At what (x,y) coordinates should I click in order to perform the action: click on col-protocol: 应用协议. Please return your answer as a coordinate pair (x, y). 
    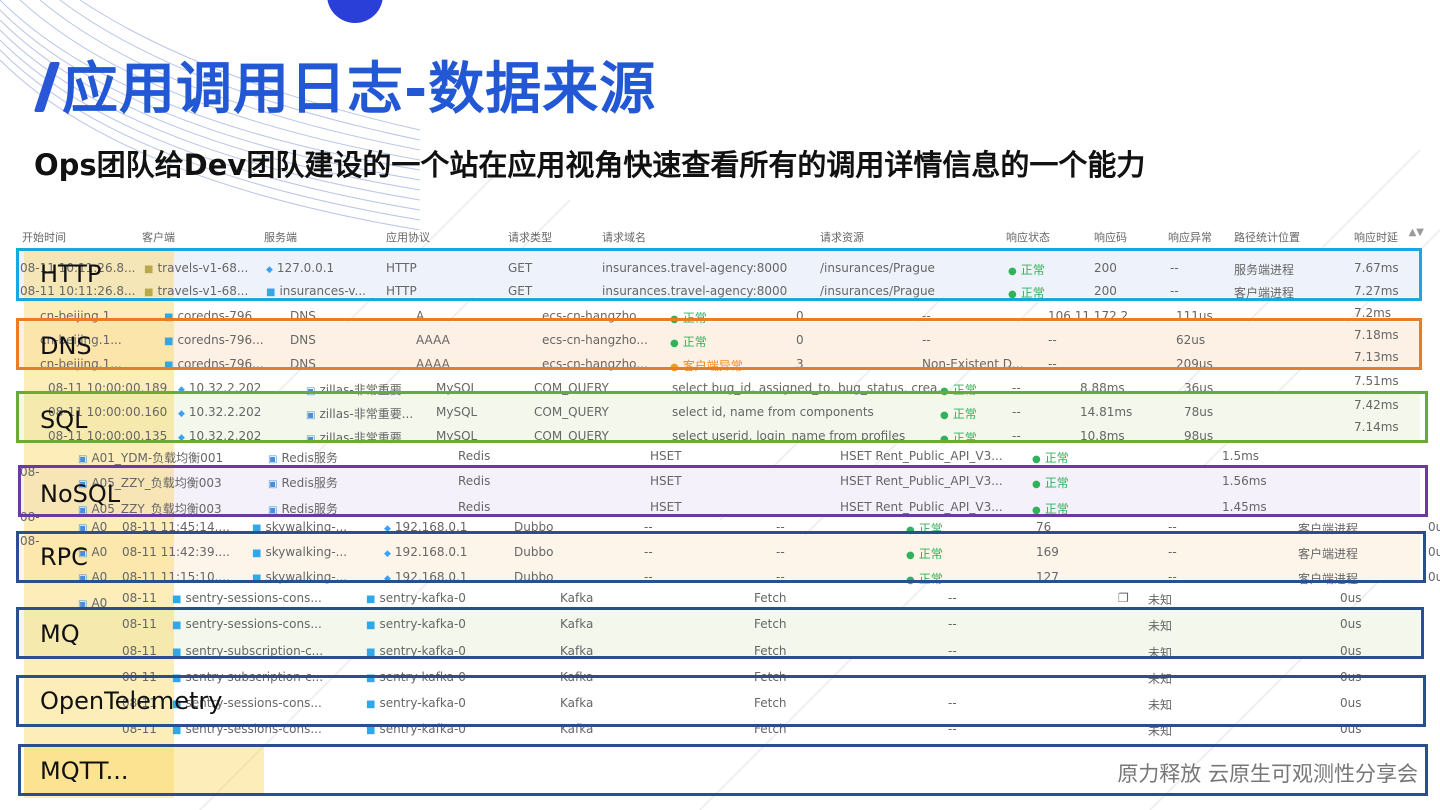
    Looking at the image, I should click on (408, 237).